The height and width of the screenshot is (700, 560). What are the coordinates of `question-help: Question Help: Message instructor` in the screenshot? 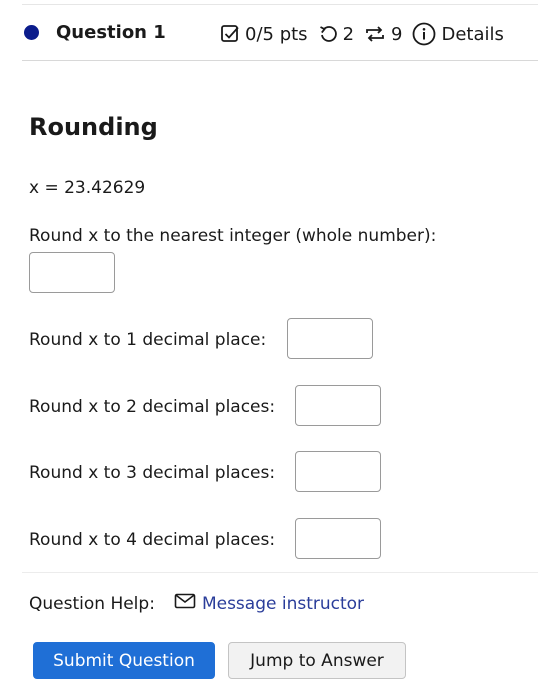 It's located at (196, 603).